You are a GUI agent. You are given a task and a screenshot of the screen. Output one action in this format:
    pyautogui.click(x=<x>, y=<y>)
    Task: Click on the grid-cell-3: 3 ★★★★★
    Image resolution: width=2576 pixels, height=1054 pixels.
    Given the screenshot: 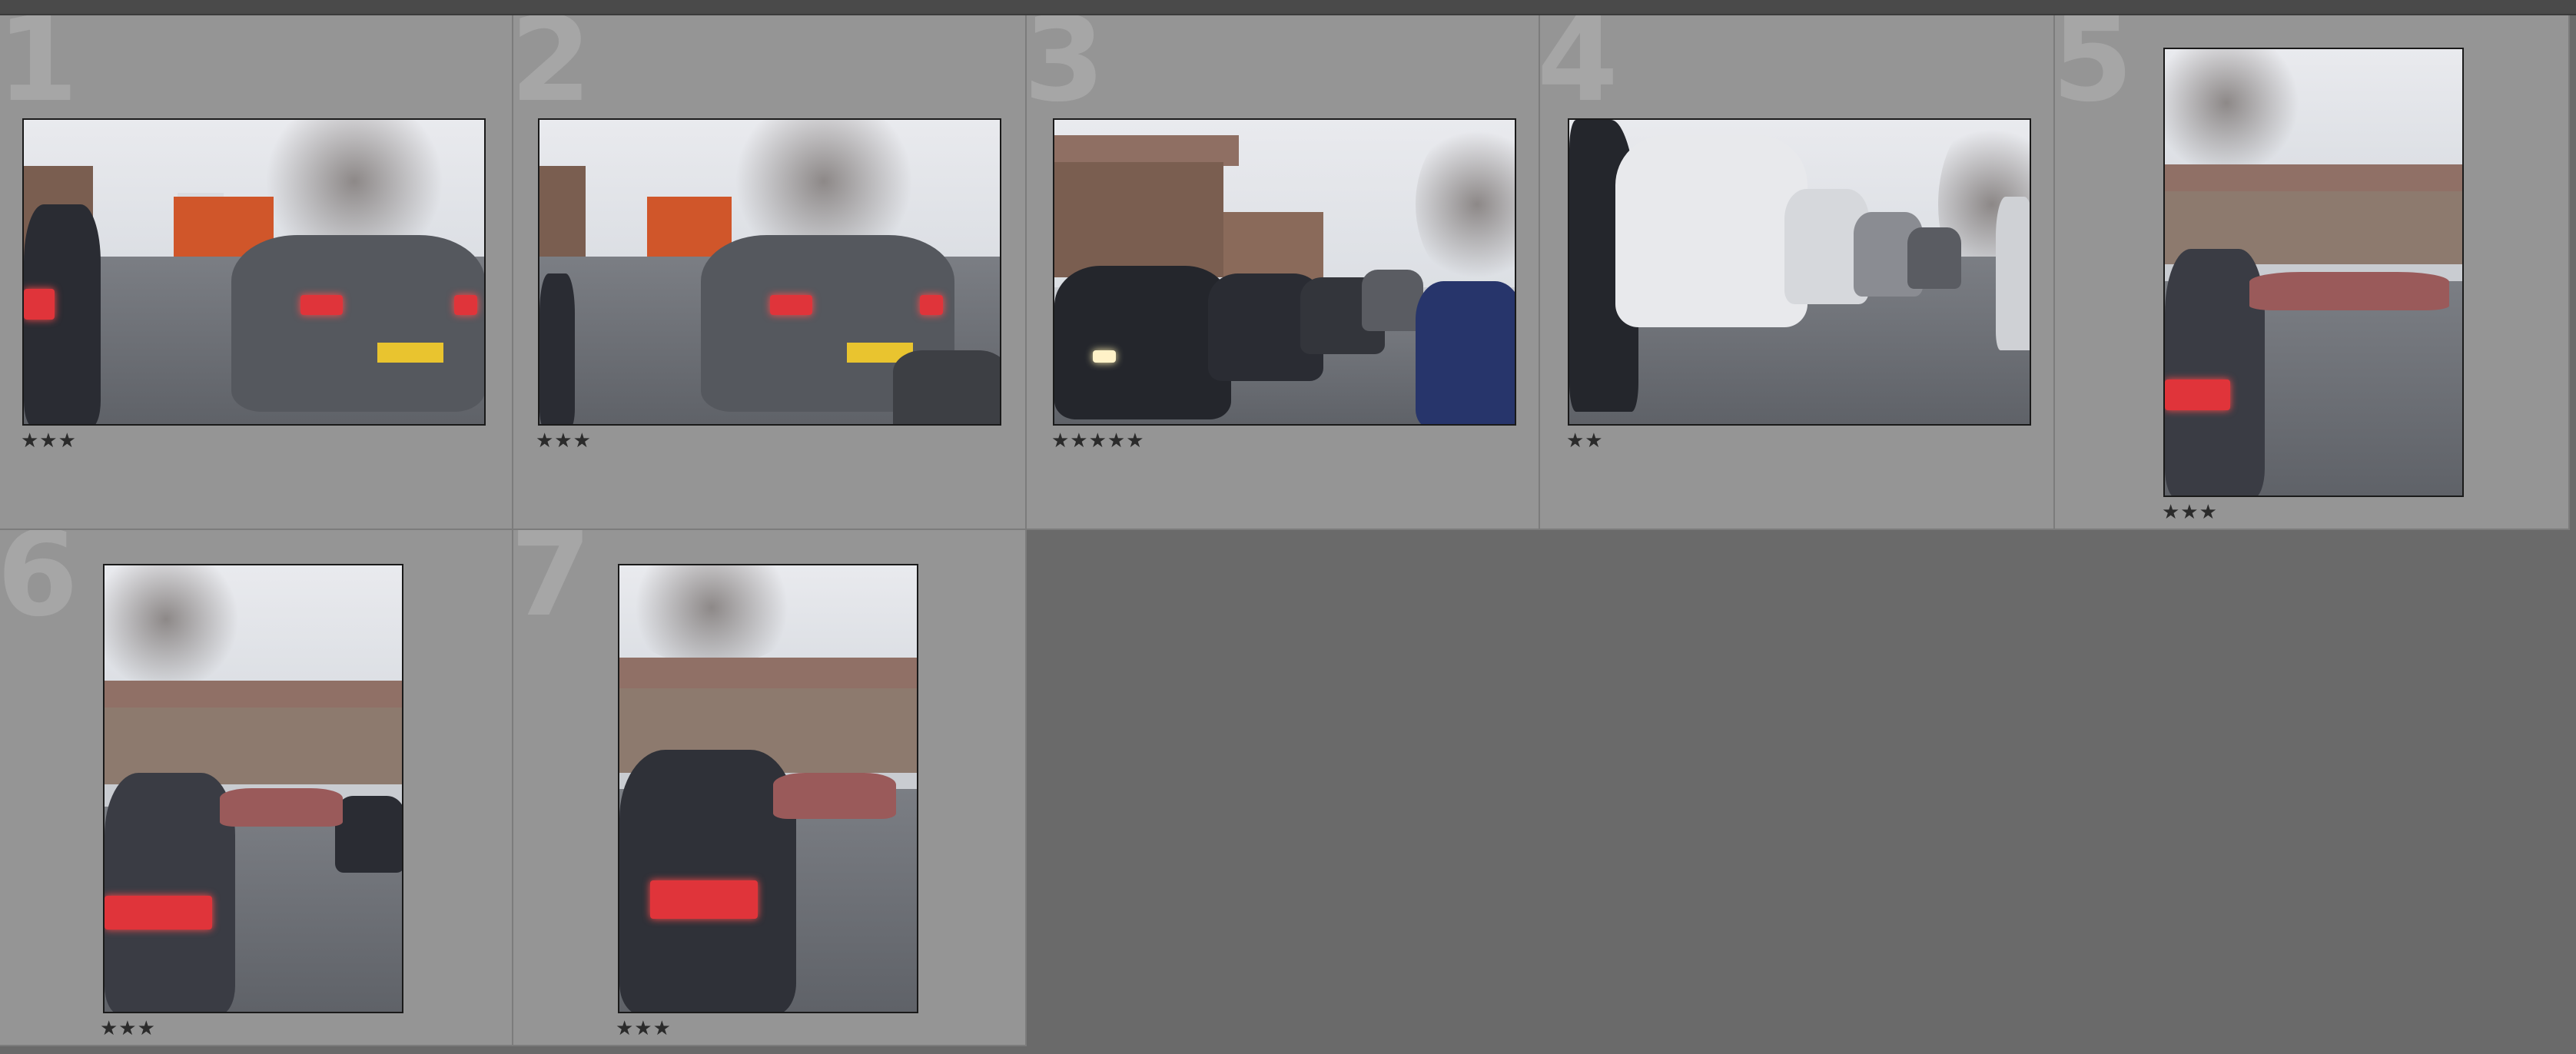 What is the action you would take?
    pyautogui.click(x=1283, y=272)
    